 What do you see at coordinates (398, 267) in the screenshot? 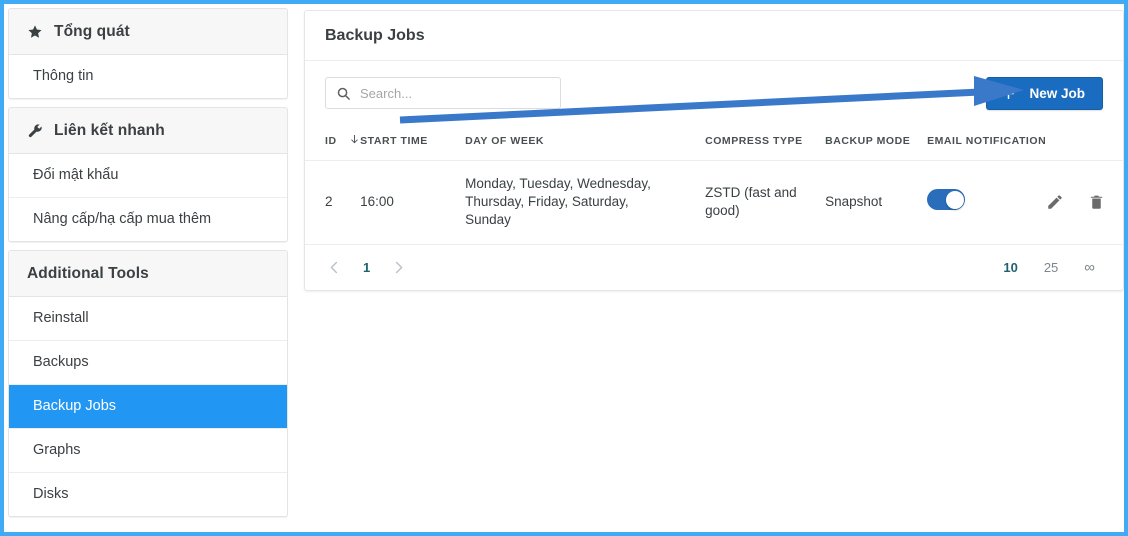
I see `pagination-next-button` at bounding box center [398, 267].